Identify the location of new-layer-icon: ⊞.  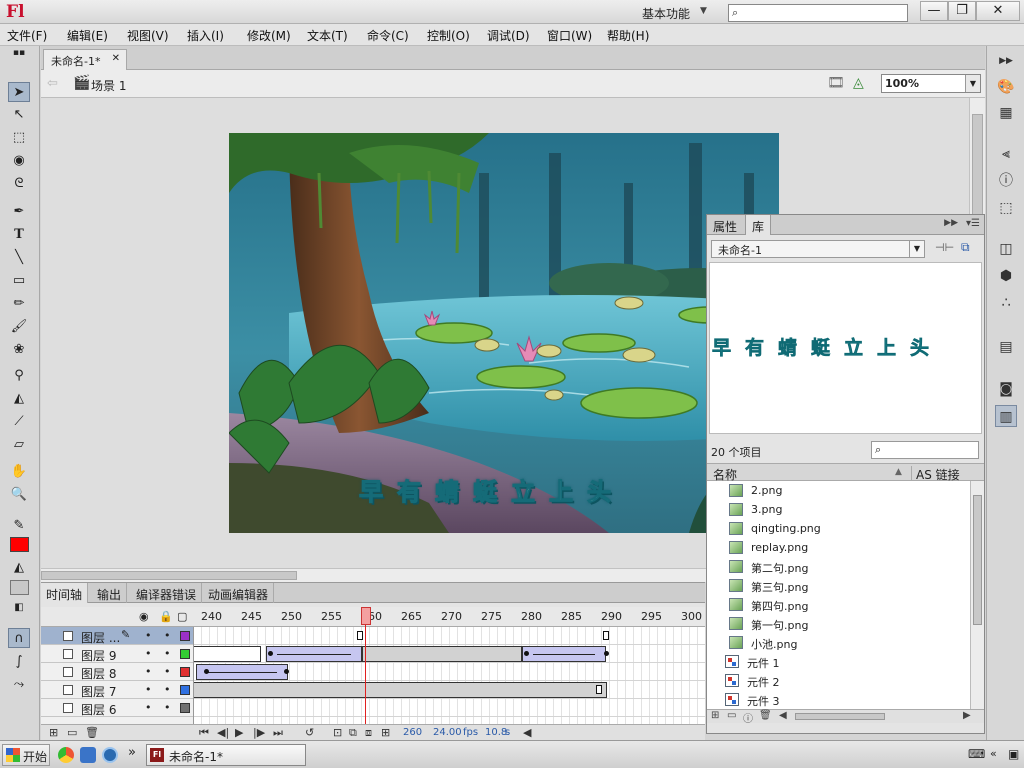
(53, 732).